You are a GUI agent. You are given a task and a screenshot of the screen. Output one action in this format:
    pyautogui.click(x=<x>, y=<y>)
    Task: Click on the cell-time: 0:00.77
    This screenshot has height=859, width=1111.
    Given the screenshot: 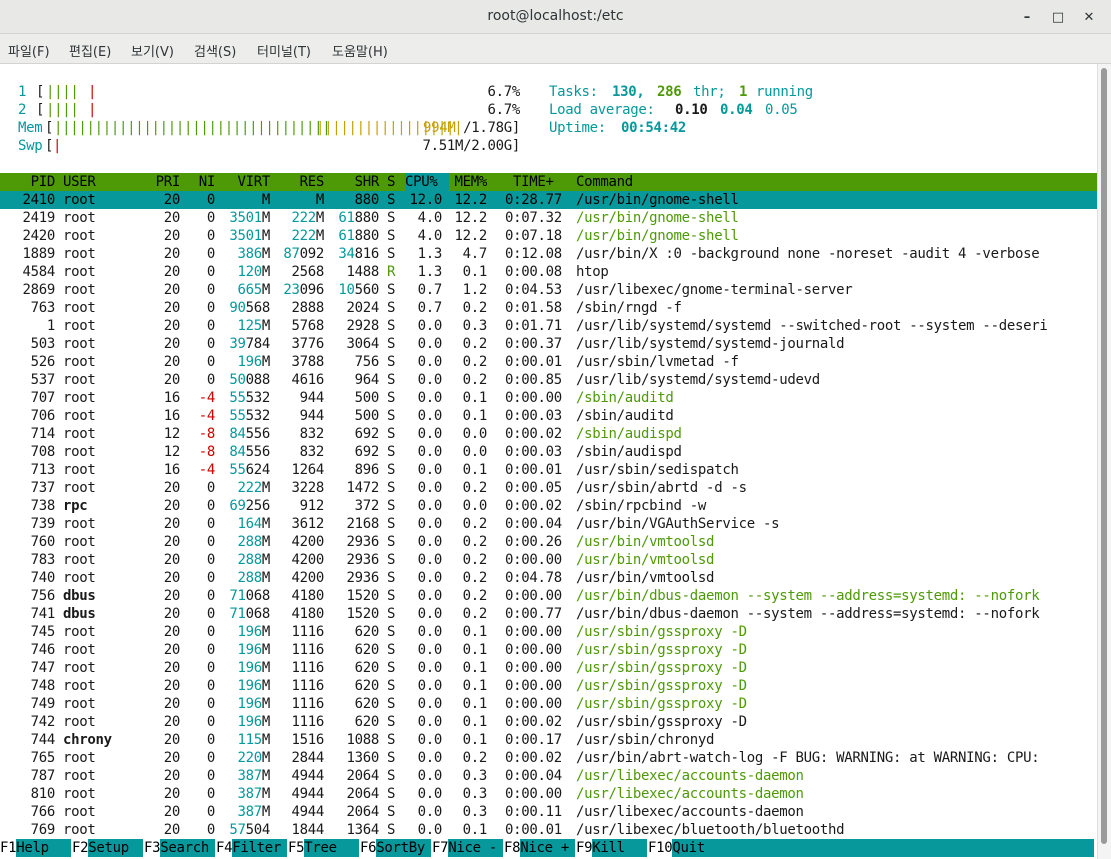 What is the action you would take?
    pyautogui.click(x=533, y=614)
    